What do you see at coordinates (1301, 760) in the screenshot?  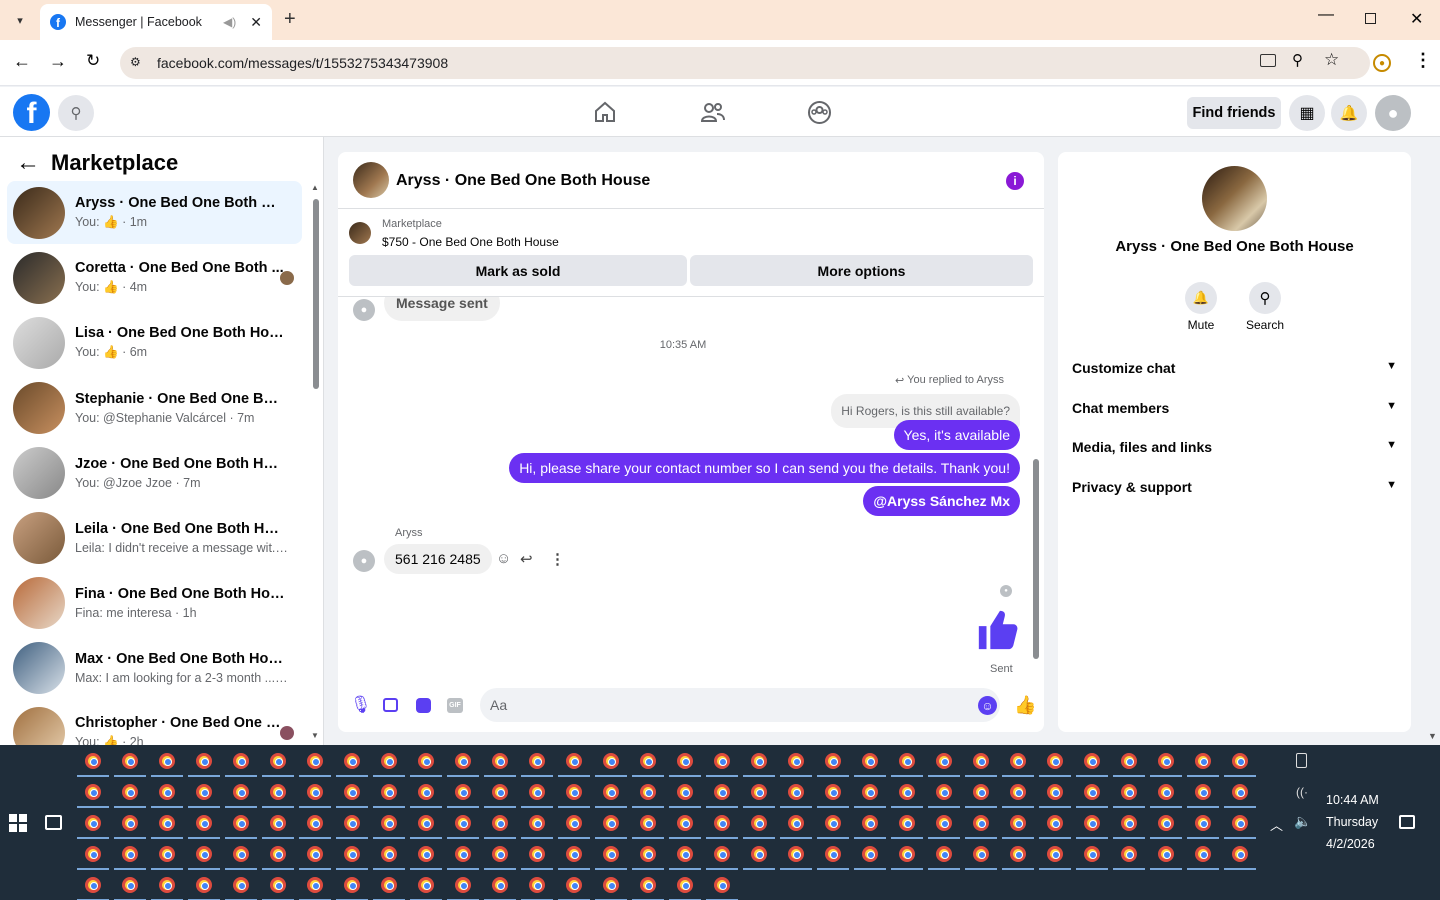 I see `screen-capture-icon` at bounding box center [1301, 760].